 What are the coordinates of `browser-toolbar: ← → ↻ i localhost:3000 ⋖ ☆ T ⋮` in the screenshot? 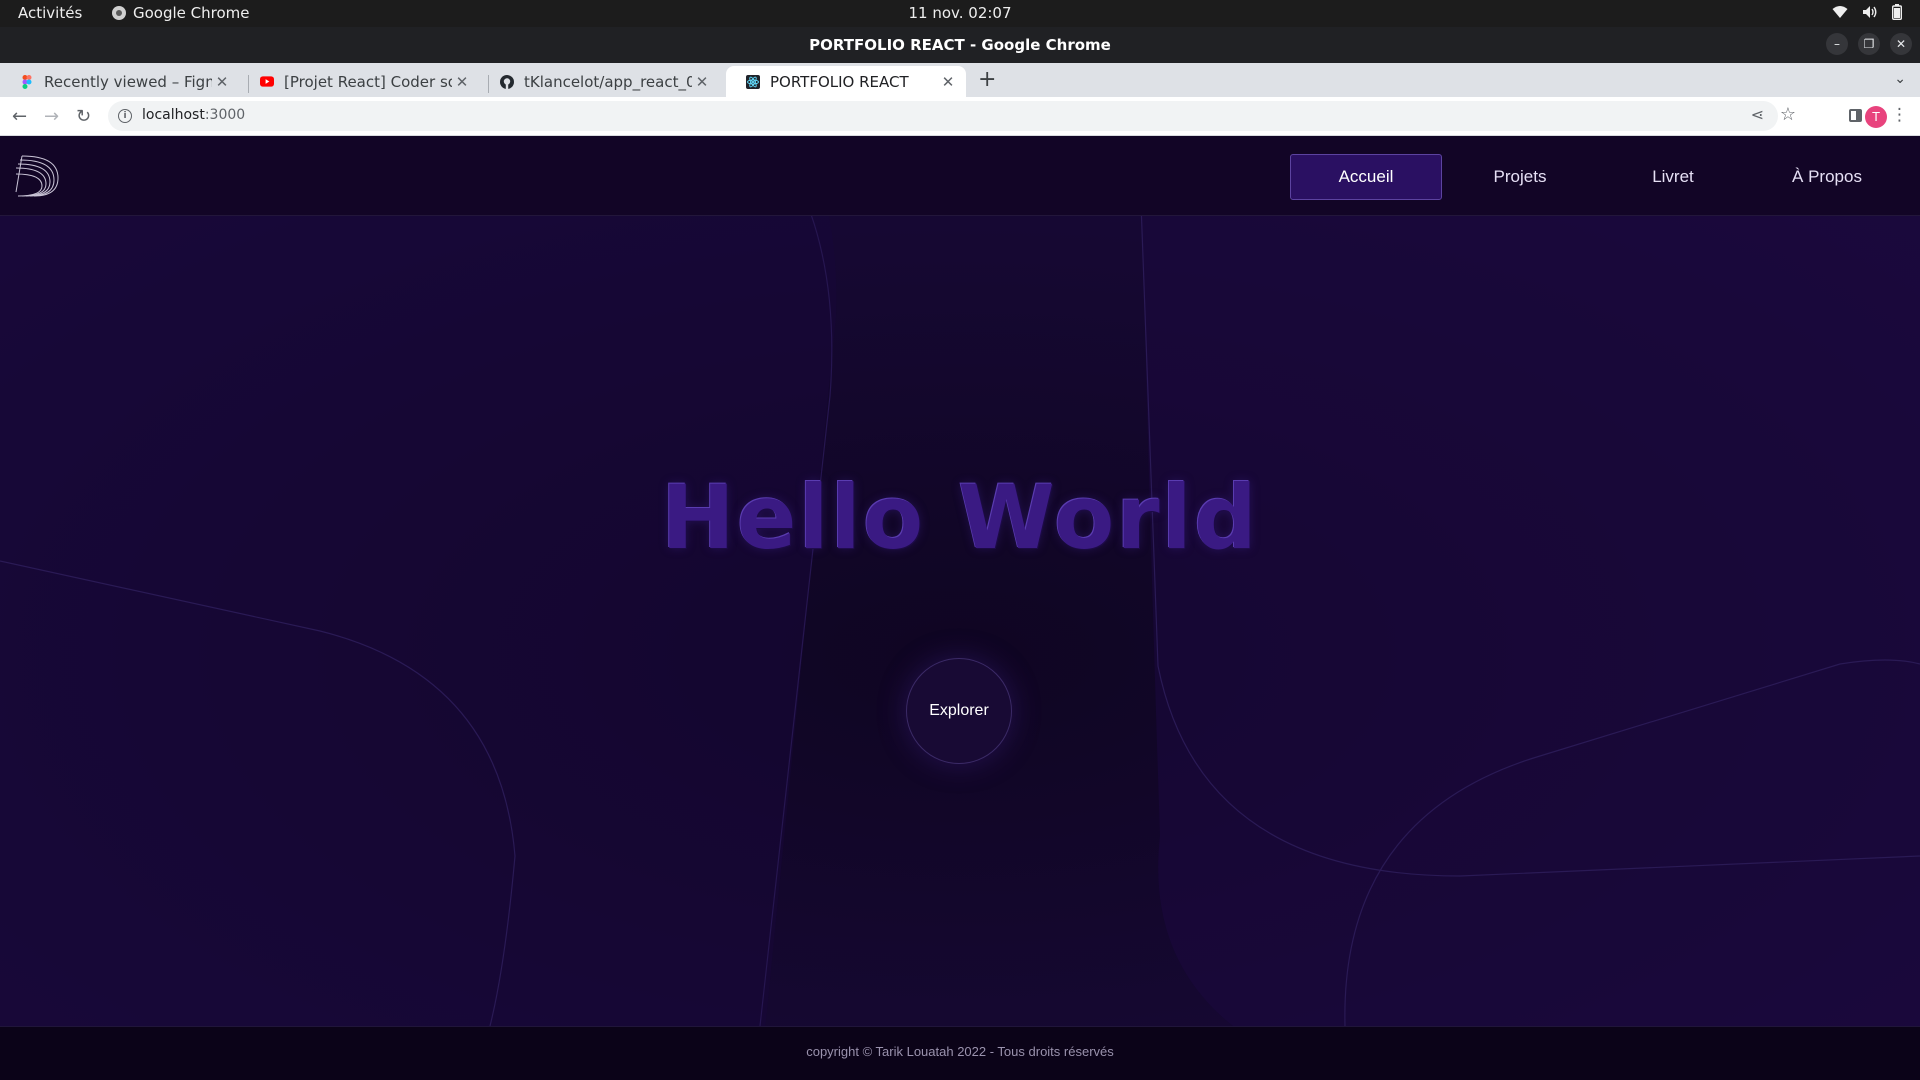 It's located at (960, 116).